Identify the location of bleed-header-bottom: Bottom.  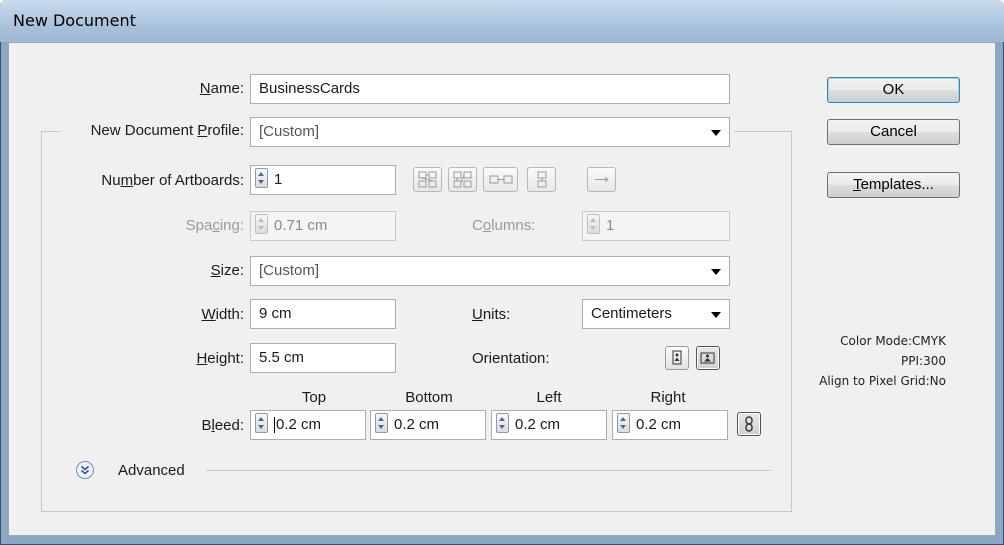
(429, 397).